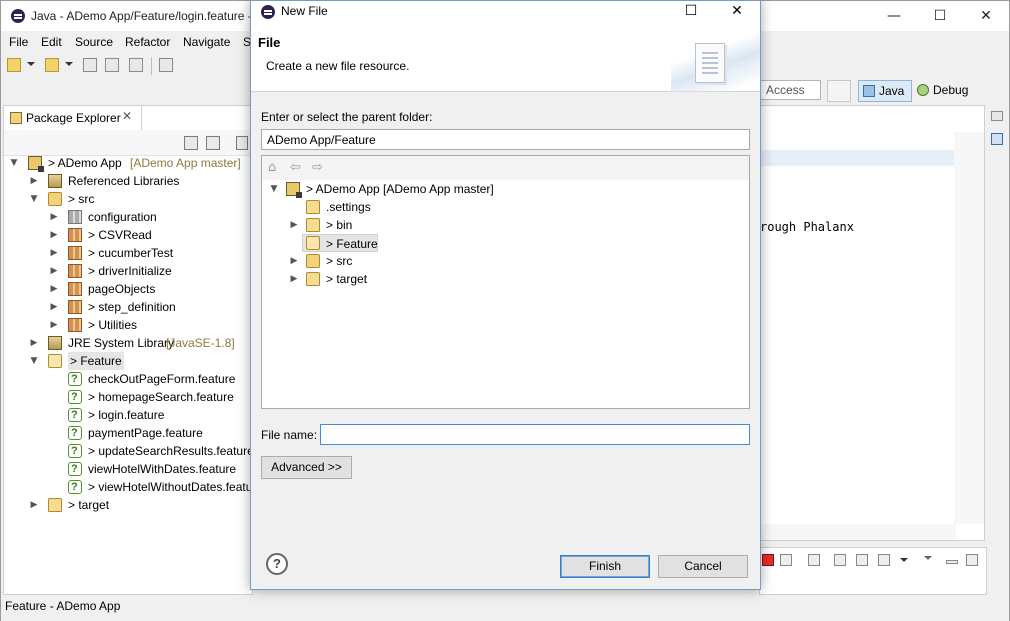 This screenshot has width=1010, height=621. Describe the element at coordinates (969, 328) in the screenshot. I see `vertical-scrollbar` at that location.